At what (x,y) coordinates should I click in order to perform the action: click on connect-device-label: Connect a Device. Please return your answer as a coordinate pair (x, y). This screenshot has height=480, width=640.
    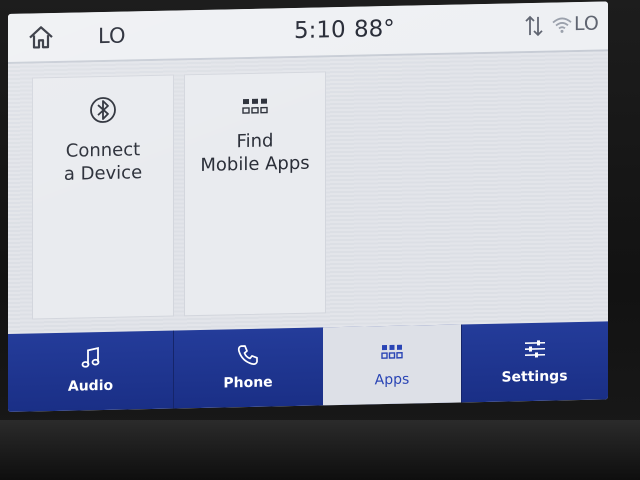
    Looking at the image, I should click on (103, 162).